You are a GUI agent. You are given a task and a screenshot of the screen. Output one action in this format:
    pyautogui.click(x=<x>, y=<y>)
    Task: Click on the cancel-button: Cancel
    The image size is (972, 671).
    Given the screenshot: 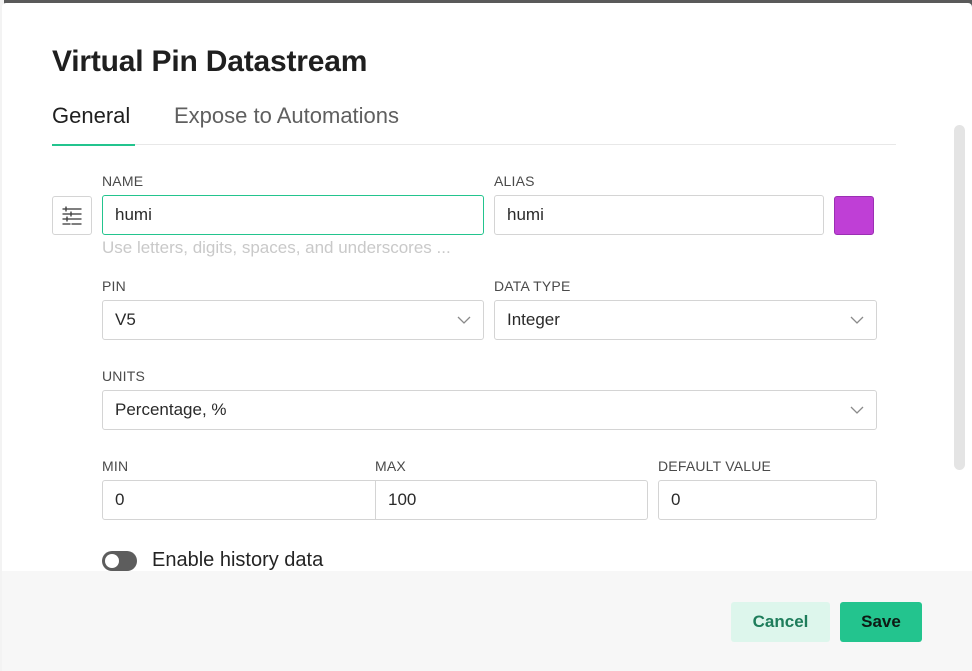 What is the action you would take?
    pyautogui.click(x=780, y=622)
    